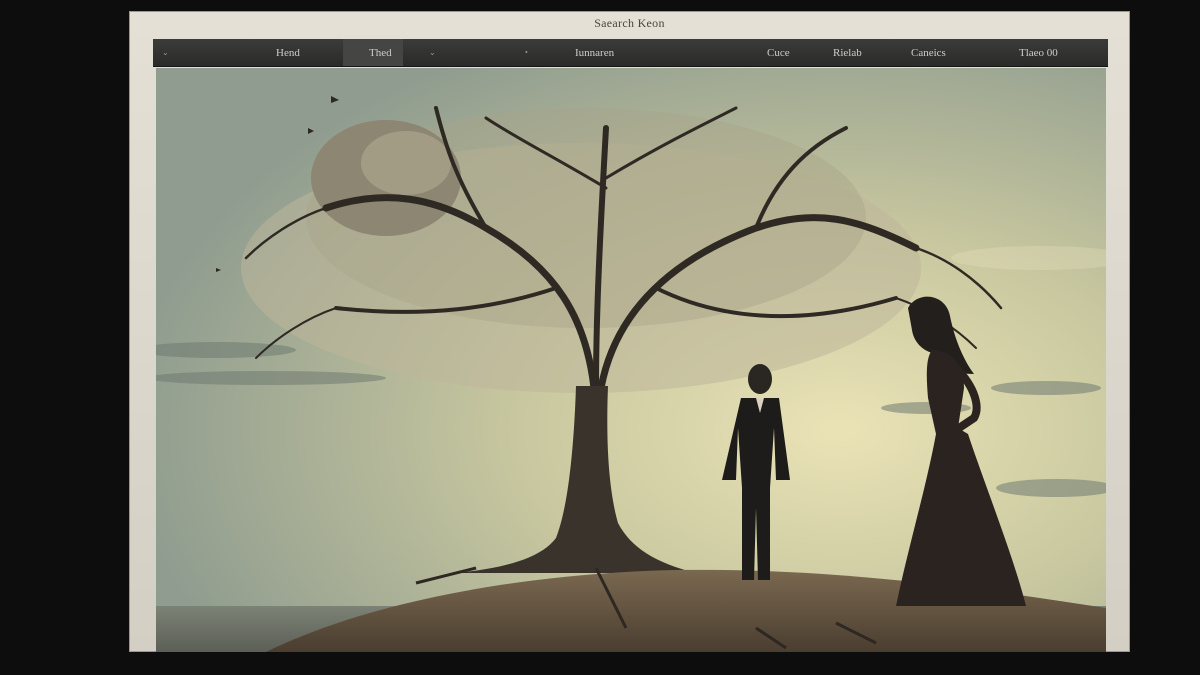  I want to click on menu-hend: Hend, so click(288, 52).